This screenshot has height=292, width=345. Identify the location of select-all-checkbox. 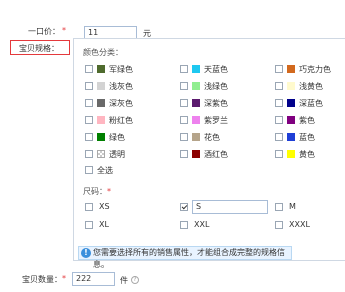
(89, 170).